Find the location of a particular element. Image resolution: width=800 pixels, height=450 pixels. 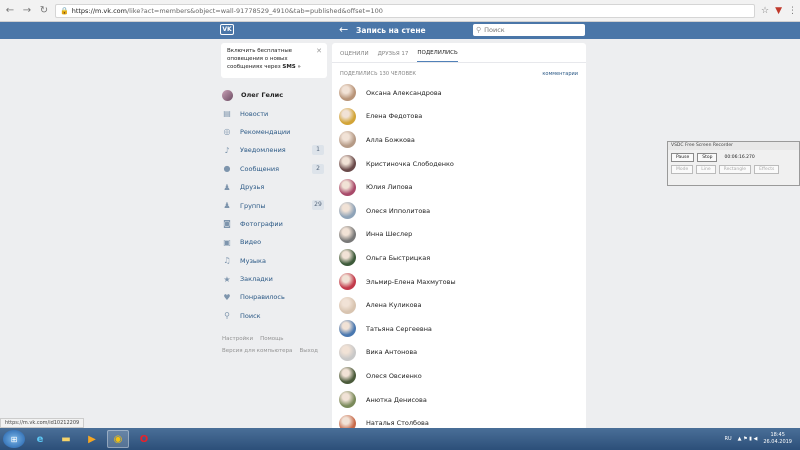

pause-button: Pause is located at coordinates (683, 157).